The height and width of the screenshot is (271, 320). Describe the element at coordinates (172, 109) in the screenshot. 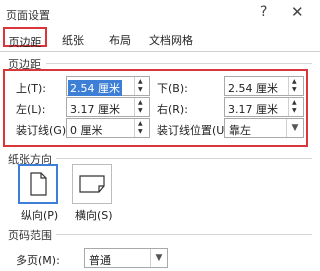

I see `right-margin-label: 右(R):` at that location.